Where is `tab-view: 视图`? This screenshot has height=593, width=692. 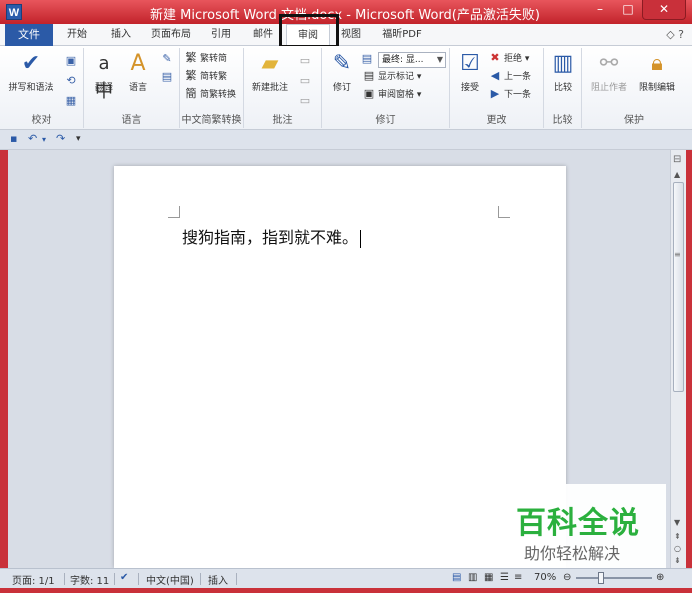 tab-view: 视图 is located at coordinates (351, 35).